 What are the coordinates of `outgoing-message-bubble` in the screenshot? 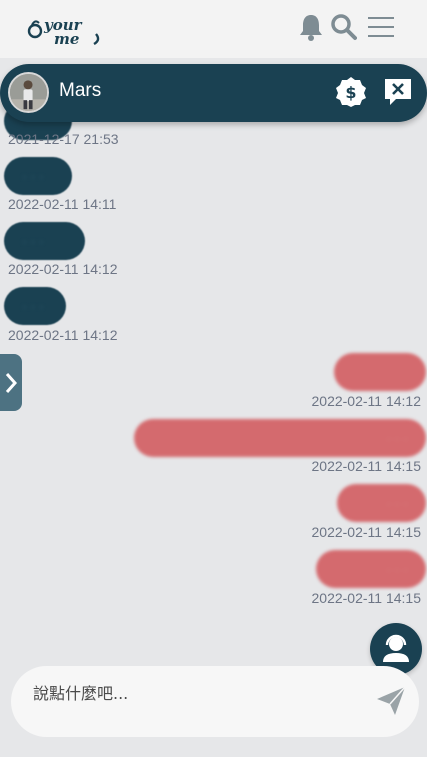 It's located at (380, 372).